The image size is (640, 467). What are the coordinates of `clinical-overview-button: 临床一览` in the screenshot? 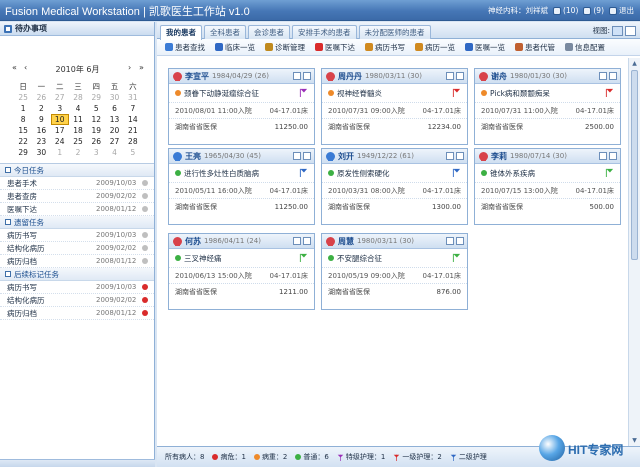 It's located at (240, 47).